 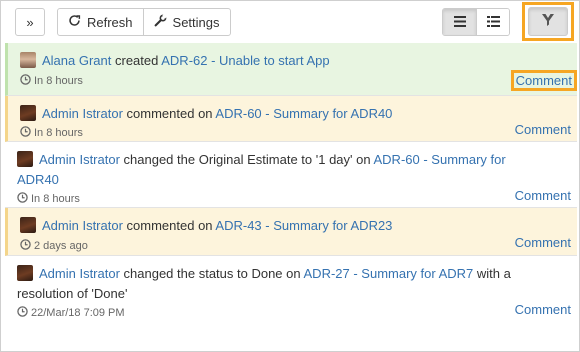 I want to click on detail-view-icon, so click(x=493, y=22).